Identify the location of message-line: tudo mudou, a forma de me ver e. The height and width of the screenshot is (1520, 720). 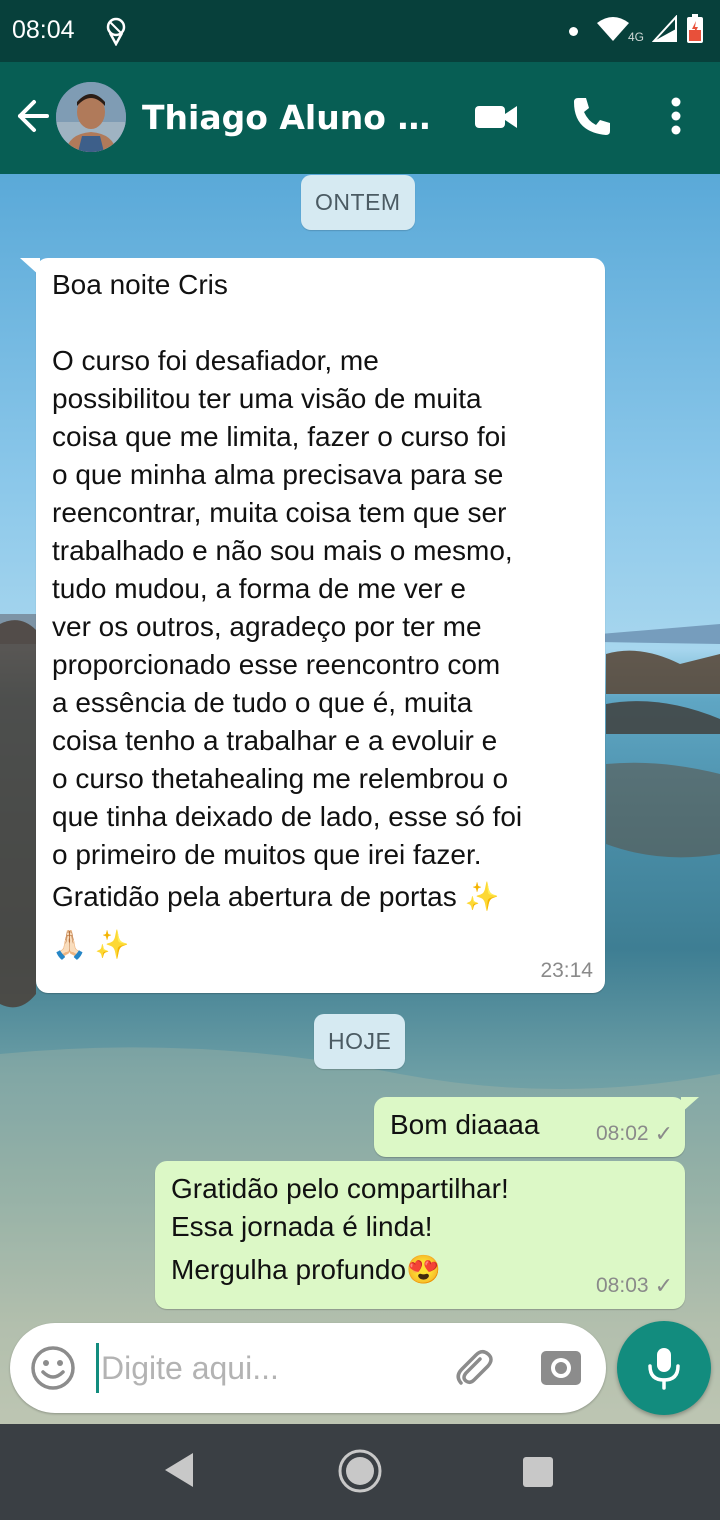
(259, 588).